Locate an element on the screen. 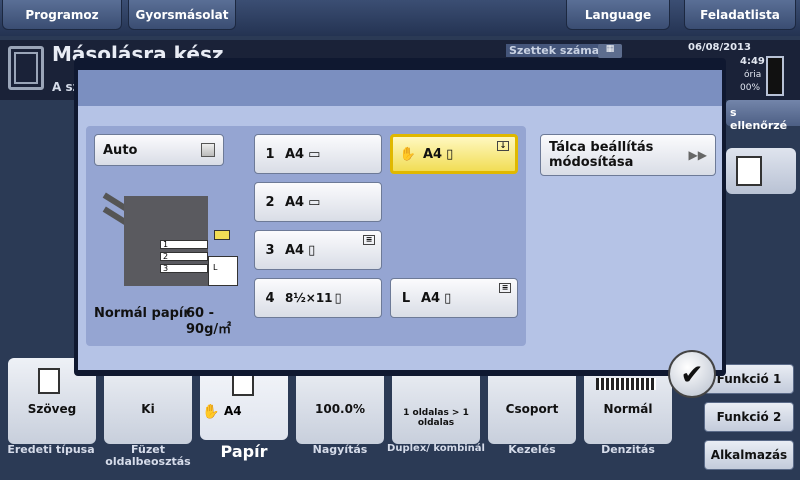 The width and height of the screenshot is (800, 480). tile-duplex-caption: Duplex/ kombinál is located at coordinates (436, 448).